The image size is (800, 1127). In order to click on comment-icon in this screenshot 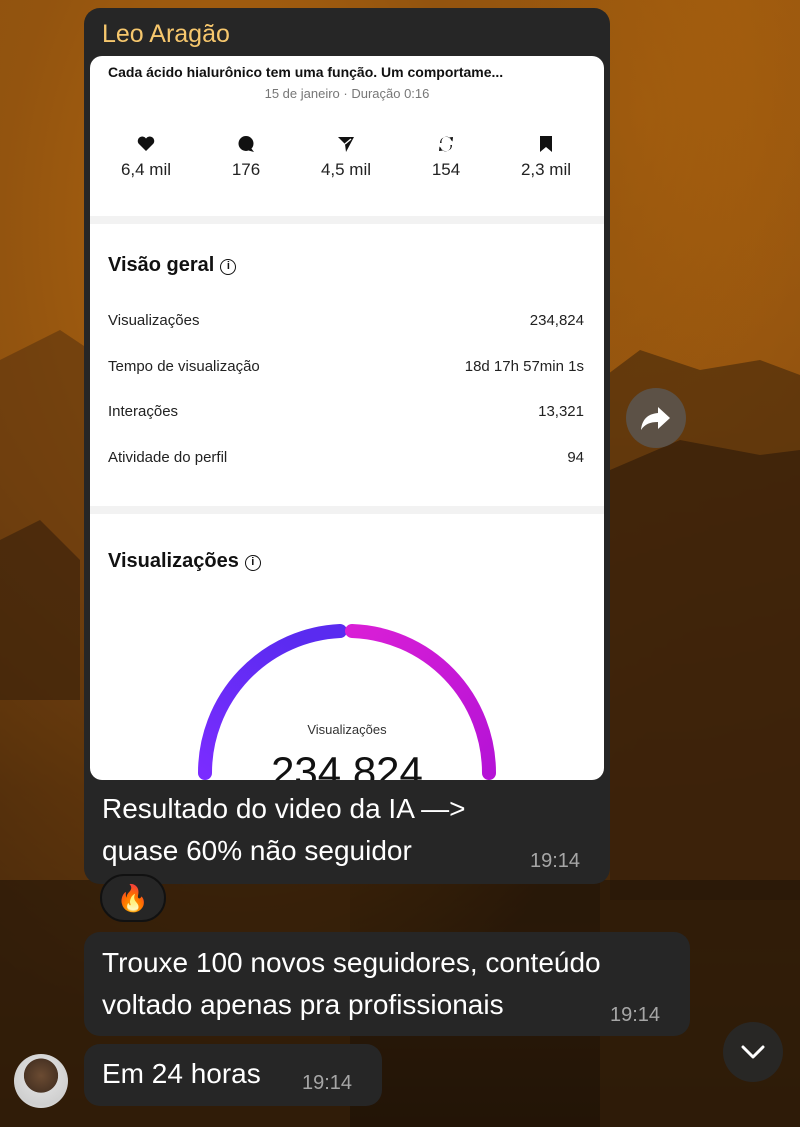, I will do `click(246, 144)`.